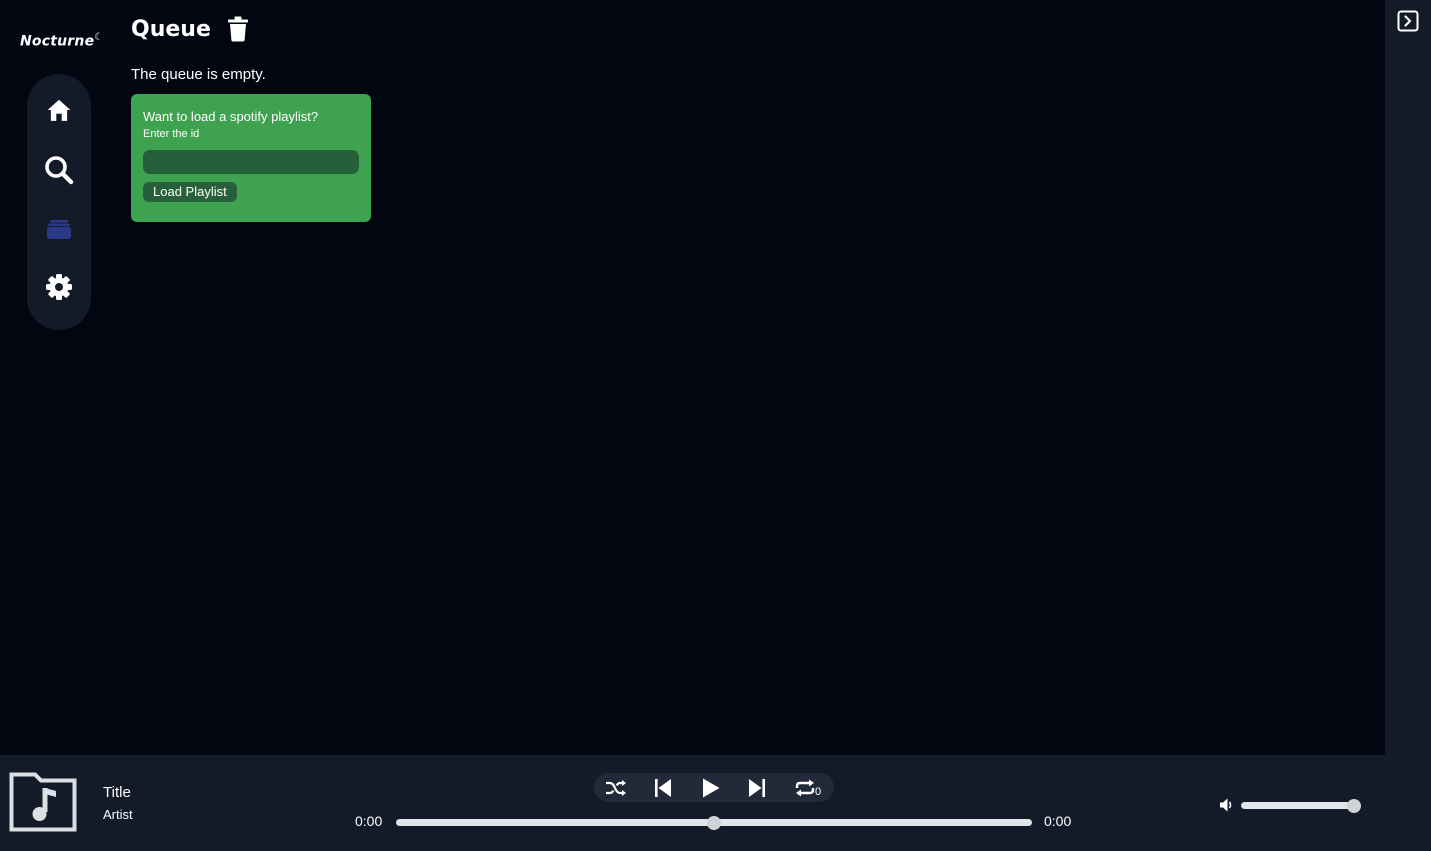  I want to click on playback-controls: 0, so click(714, 787).